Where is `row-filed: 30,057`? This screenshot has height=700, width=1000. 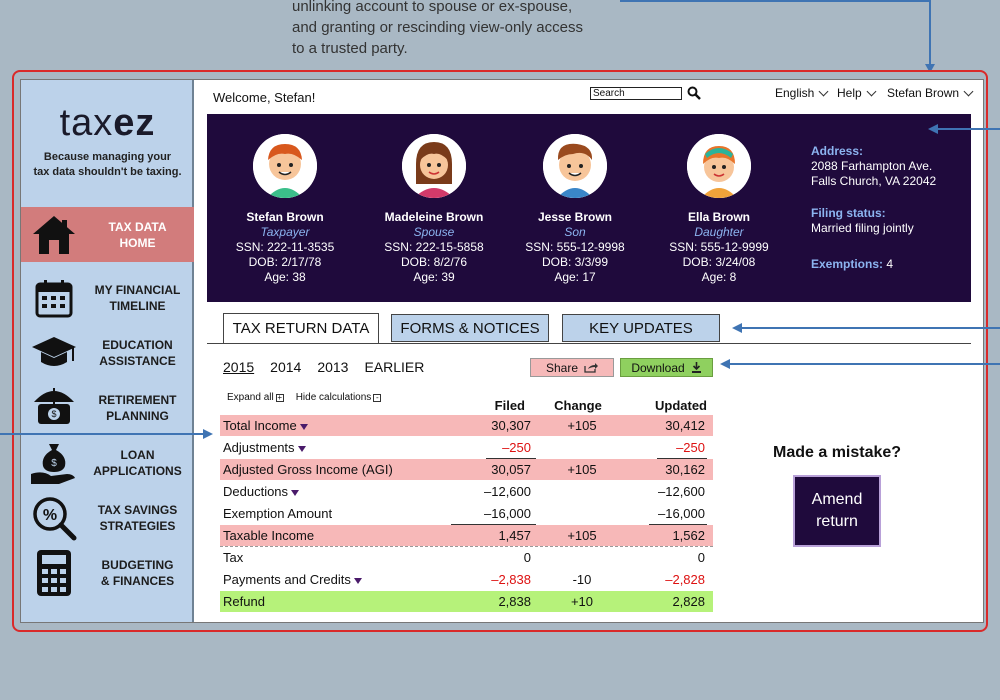
row-filed: 30,057 is located at coordinates (511, 469).